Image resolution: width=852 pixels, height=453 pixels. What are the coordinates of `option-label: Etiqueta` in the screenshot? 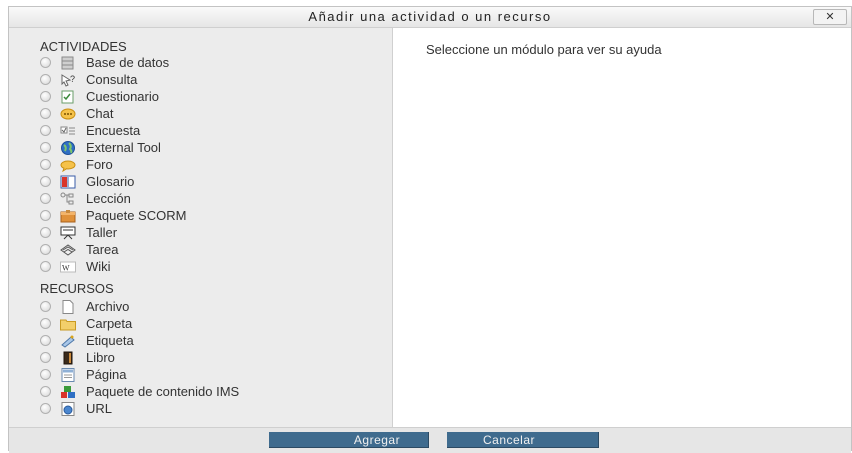 It's located at (87, 340).